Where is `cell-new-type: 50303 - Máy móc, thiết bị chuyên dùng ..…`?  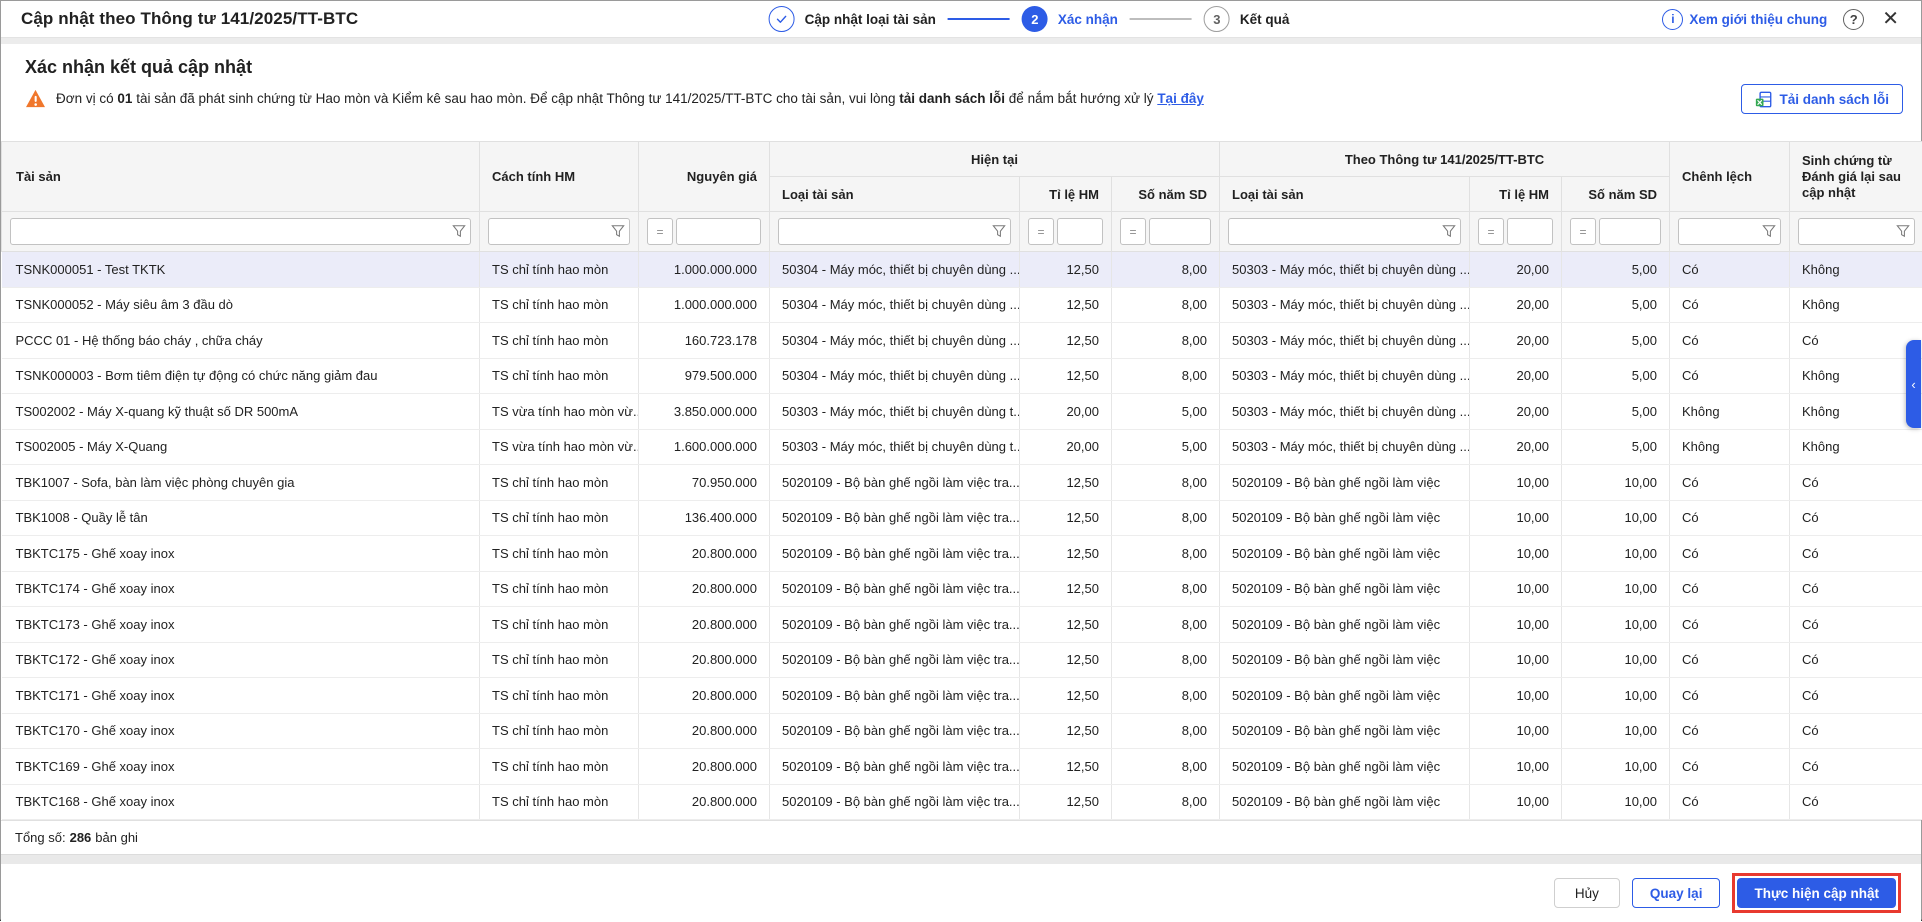
cell-new-type: 50303 - Máy móc, thiết bị chuyên dùng ..… is located at coordinates (1345, 305).